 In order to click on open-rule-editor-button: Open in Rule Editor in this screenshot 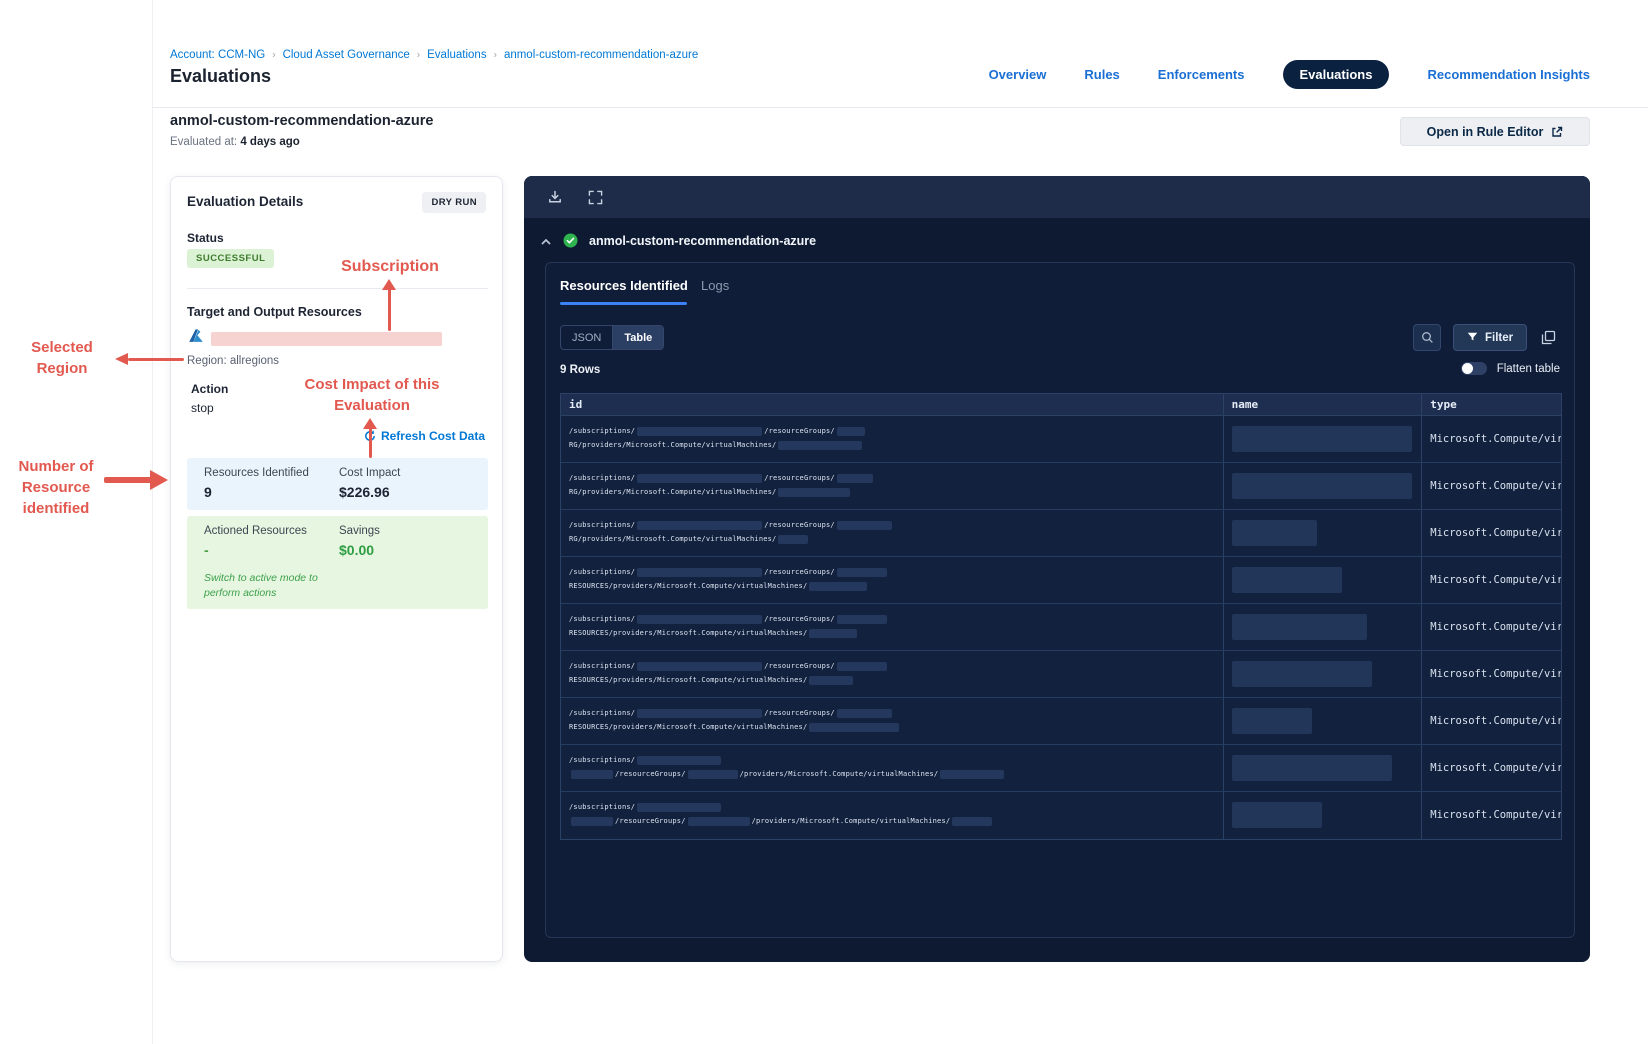, I will do `click(1495, 131)`.